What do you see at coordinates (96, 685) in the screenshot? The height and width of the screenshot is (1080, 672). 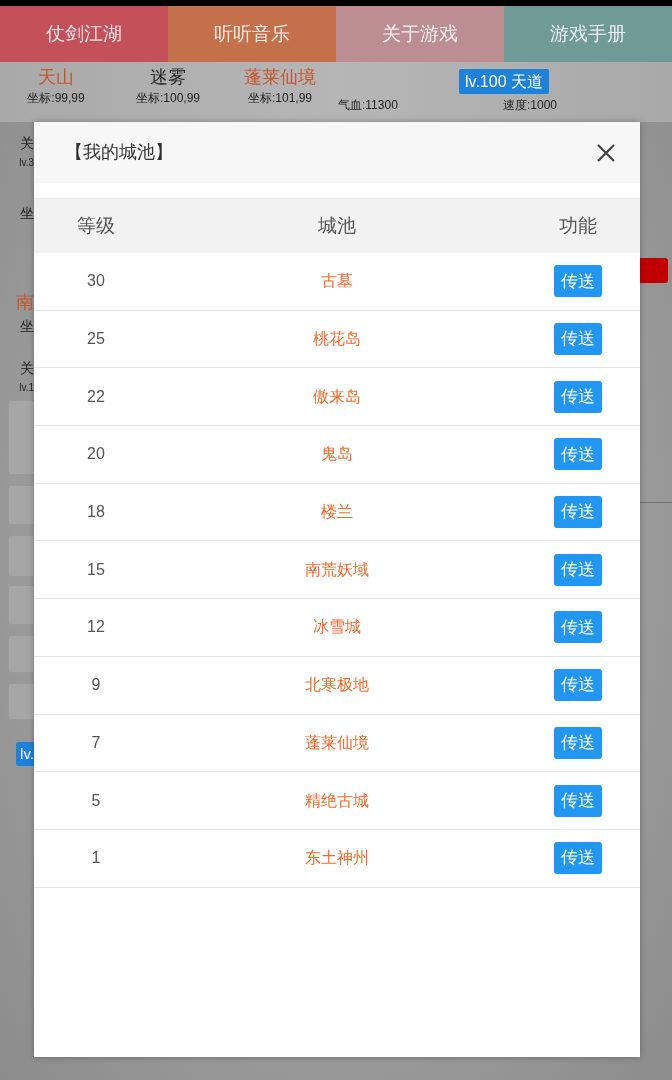 I see `level-cell-text: 9` at bounding box center [96, 685].